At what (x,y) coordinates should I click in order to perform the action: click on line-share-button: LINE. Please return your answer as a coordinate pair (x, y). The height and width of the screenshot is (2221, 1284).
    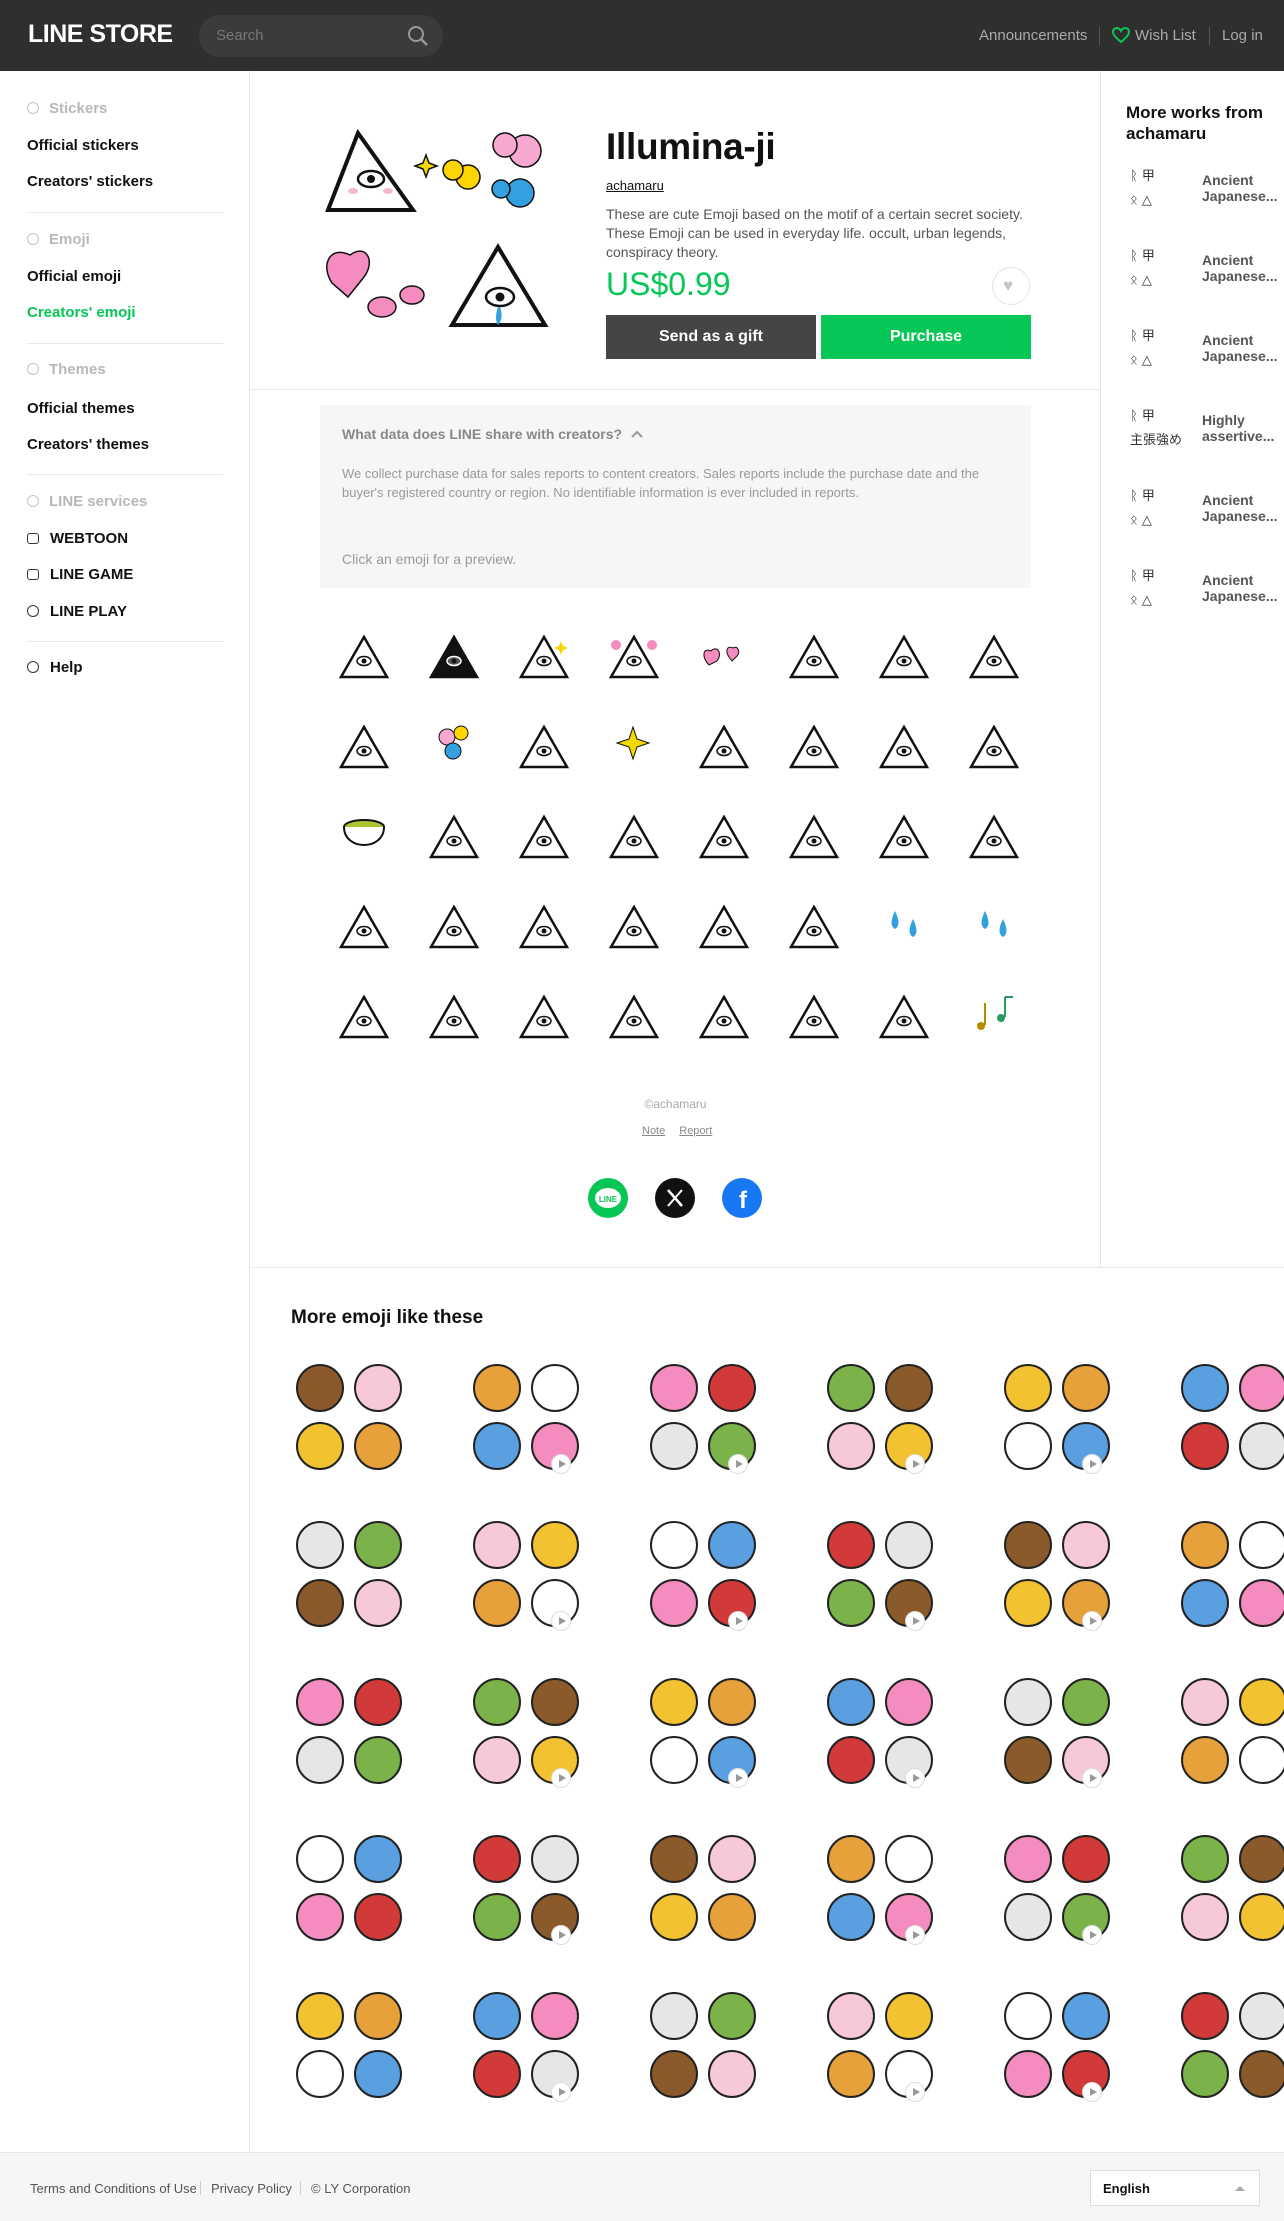
    Looking at the image, I should click on (608, 1198).